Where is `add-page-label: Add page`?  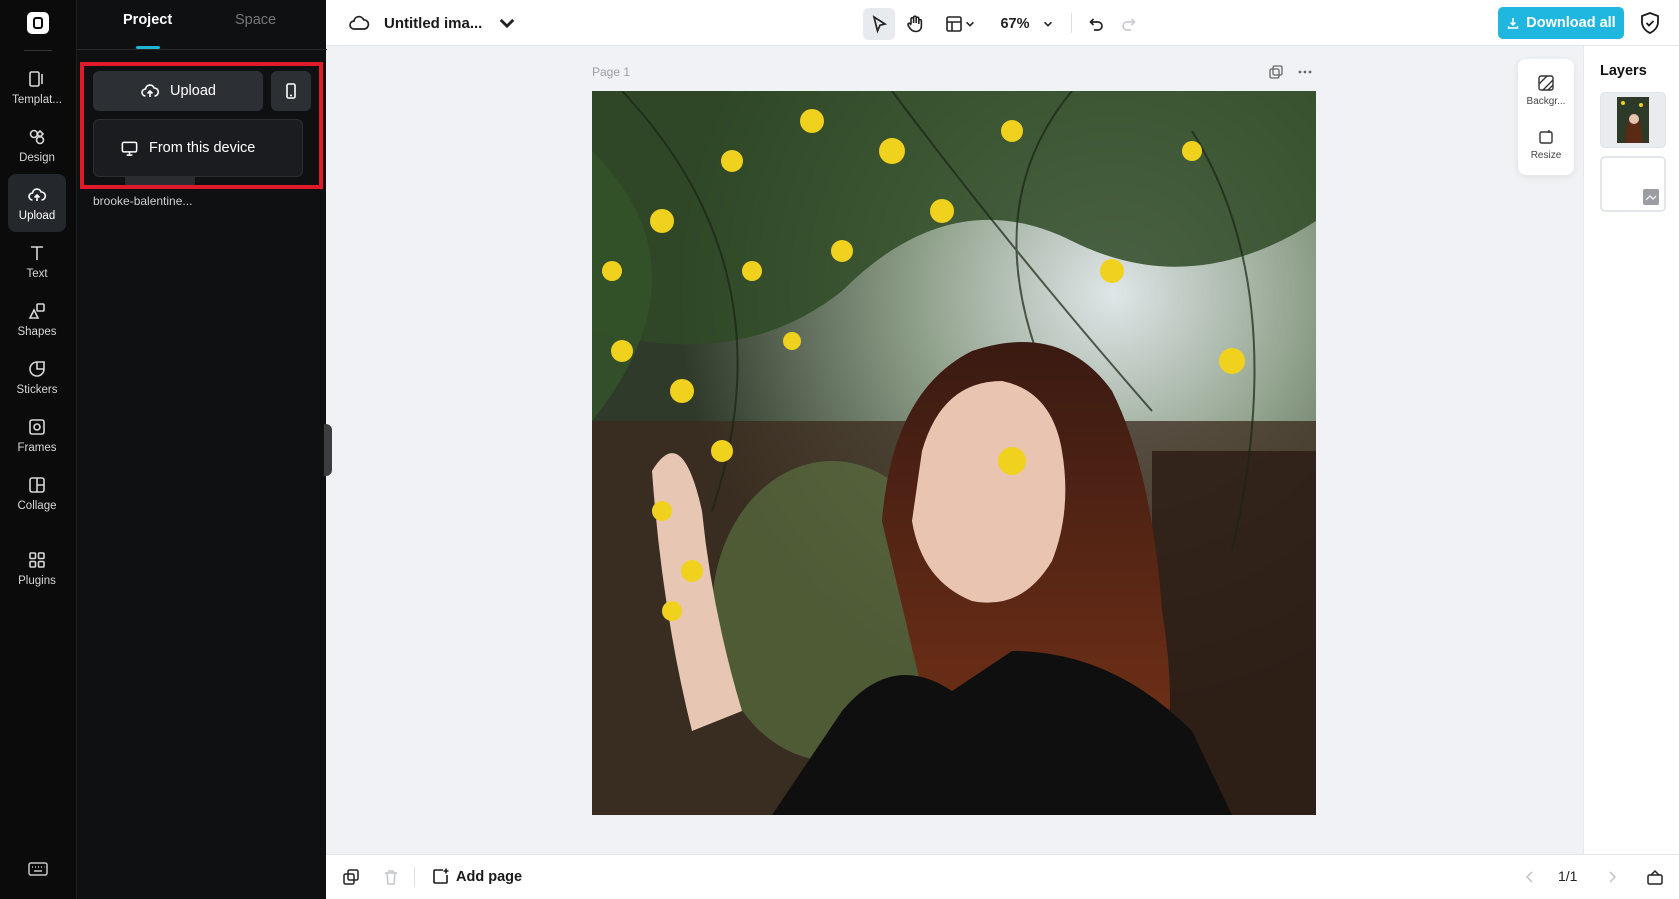
add-page-label: Add page is located at coordinates (489, 876).